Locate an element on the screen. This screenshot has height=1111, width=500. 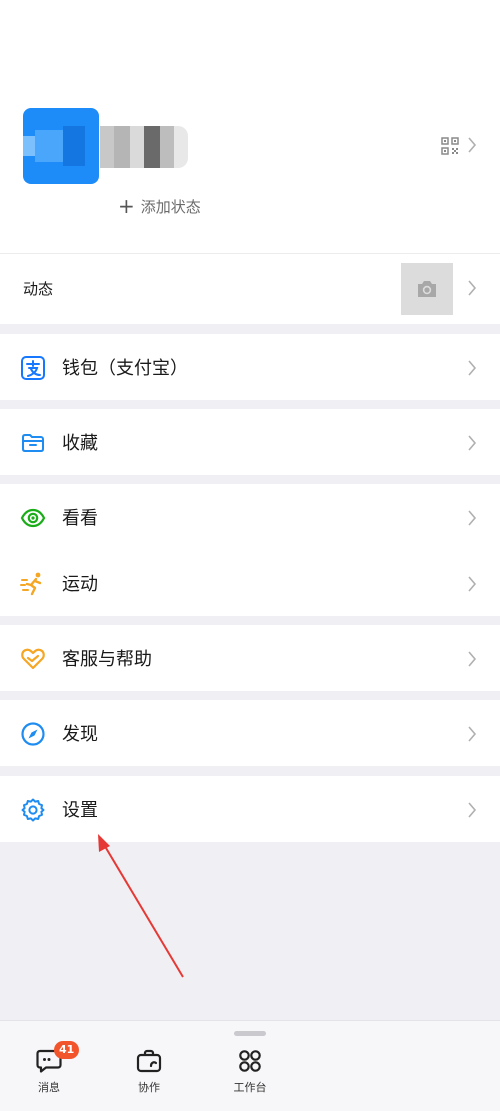
wallet-group: 钱包（支付宝） is located at coordinates (250, 367).